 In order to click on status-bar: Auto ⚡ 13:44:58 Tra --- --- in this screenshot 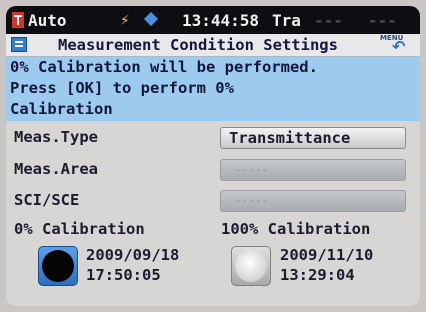, I will do `click(213, 20)`.